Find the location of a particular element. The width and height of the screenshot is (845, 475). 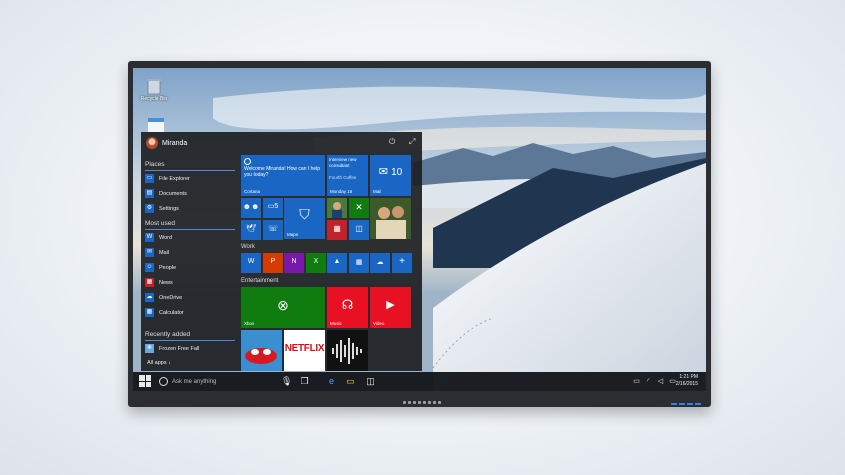

list-item-file-explorer: ▭ File Explorer is located at coordinates (167, 178).